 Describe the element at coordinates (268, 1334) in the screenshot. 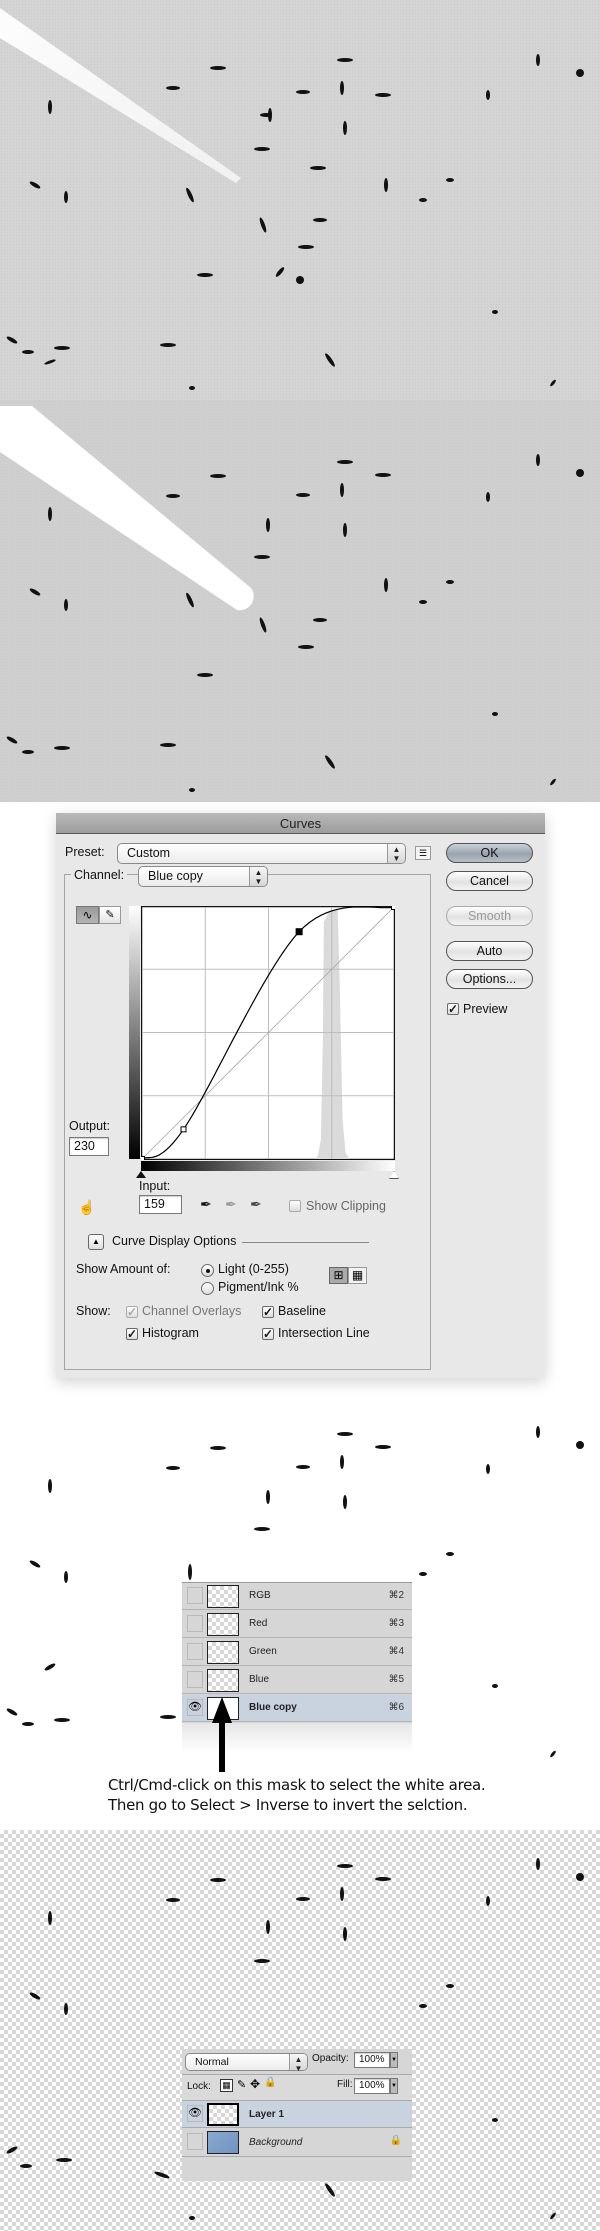

I see `intersection-line-checkbox: ✓` at that location.